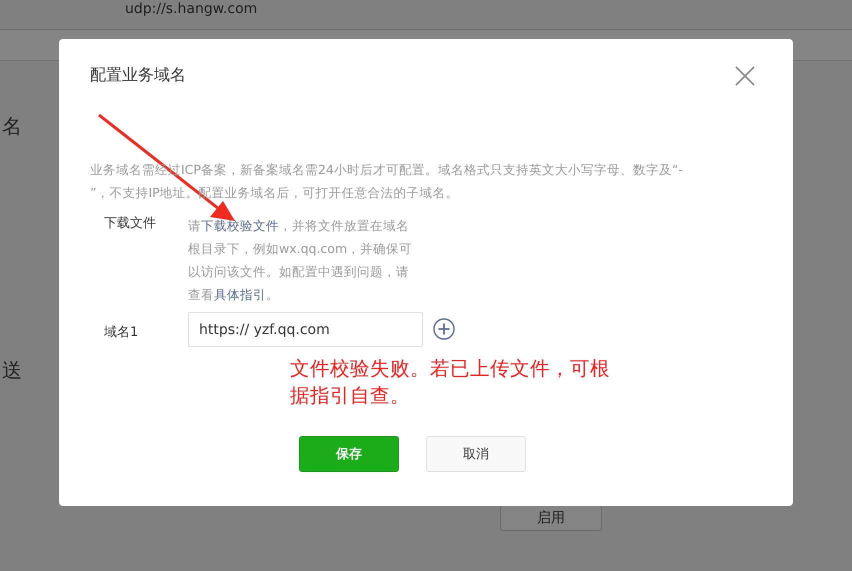 Image resolution: width=852 pixels, height=571 pixels. I want to click on save-button: 保存, so click(349, 454).